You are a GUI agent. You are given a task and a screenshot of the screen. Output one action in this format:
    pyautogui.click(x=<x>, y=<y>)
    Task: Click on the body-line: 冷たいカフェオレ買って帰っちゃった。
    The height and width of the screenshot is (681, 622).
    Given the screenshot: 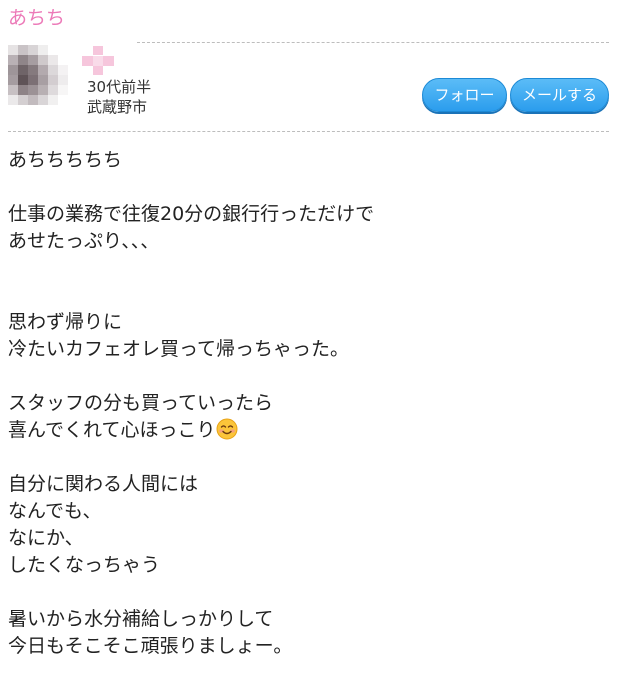 What is the action you would take?
    pyautogui.click(x=179, y=349)
    